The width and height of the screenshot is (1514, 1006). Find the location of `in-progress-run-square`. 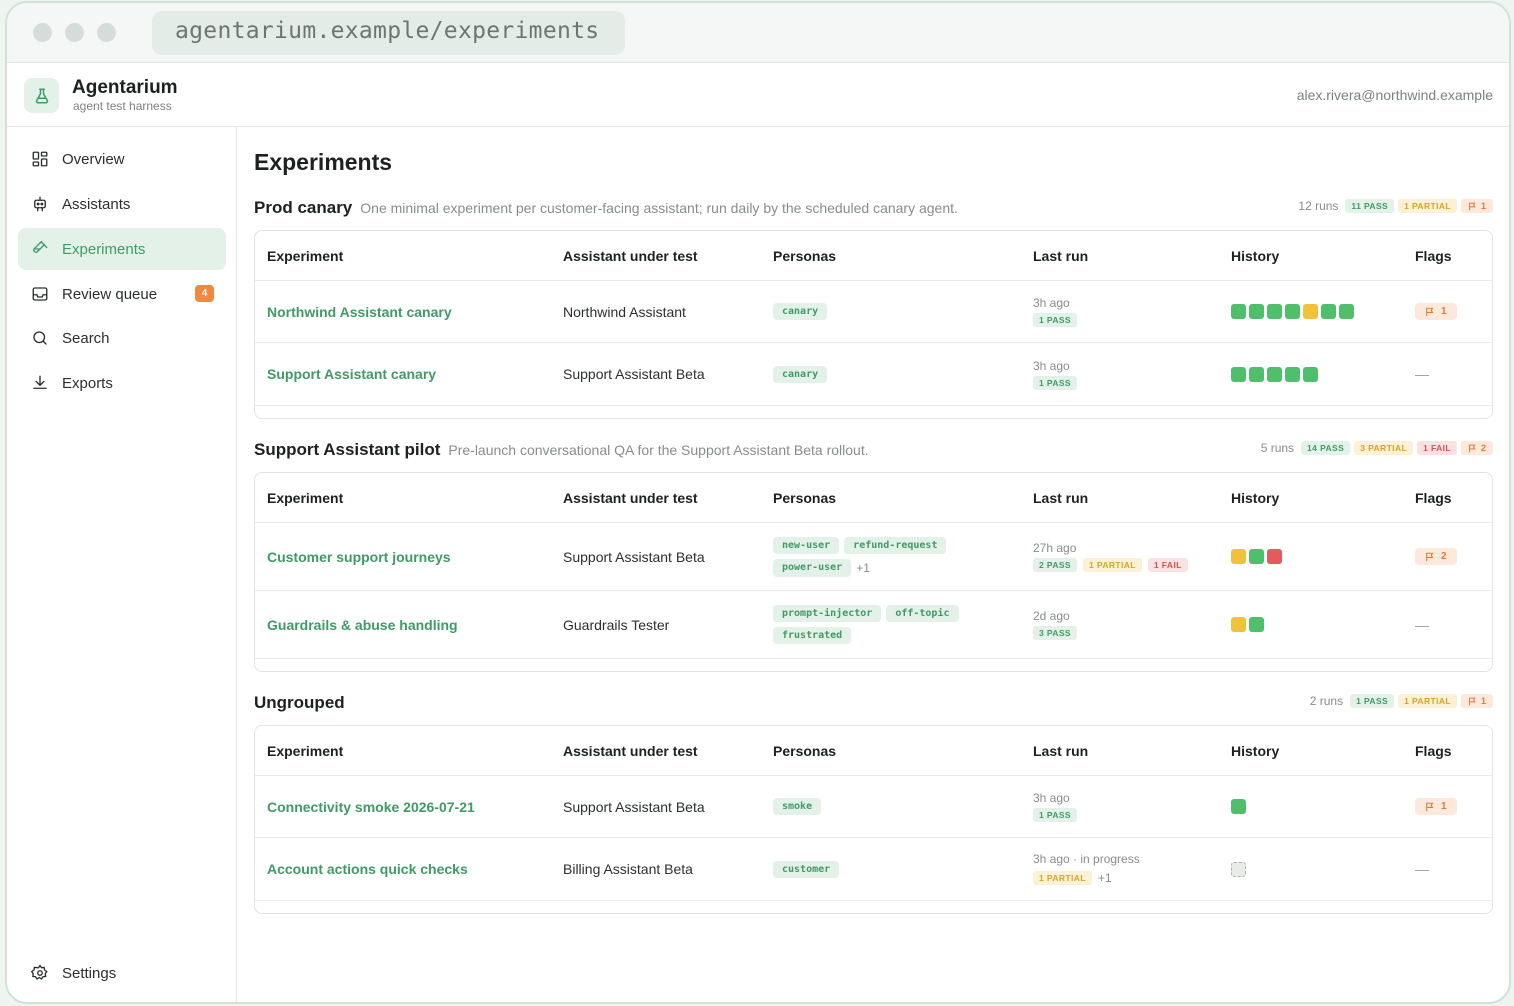

in-progress-run-square is located at coordinates (1238, 869).